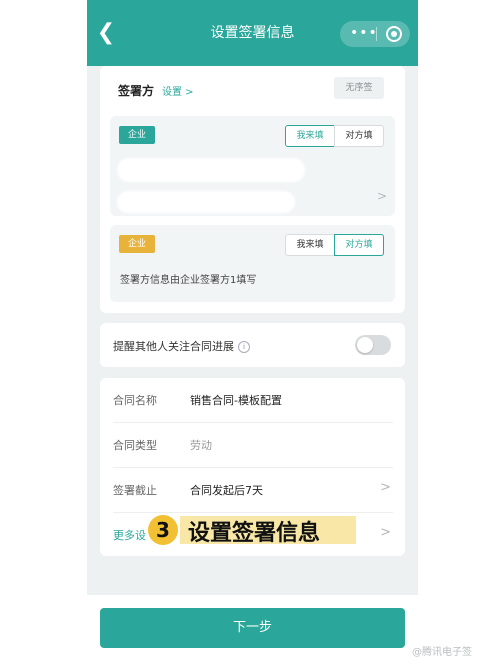  Describe the element at coordinates (394, 34) in the screenshot. I see `capsule-circle-icon` at that location.